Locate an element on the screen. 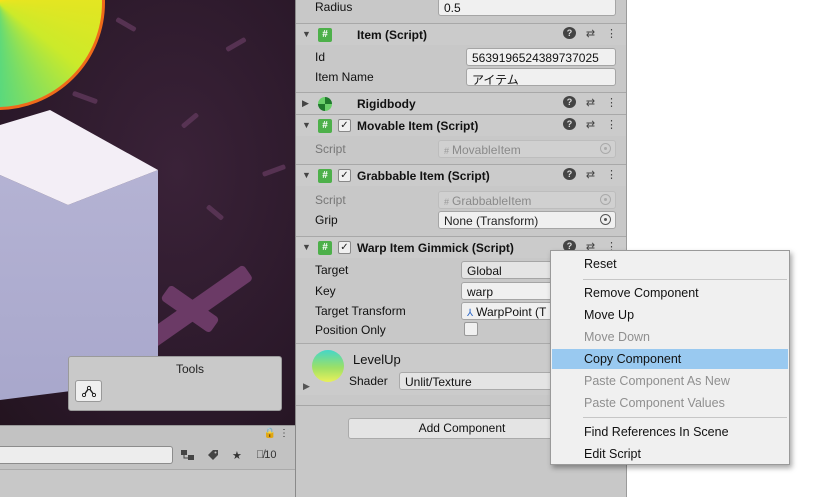 The height and width of the screenshot is (497, 814). hidden-count: 10 is located at coordinates (270, 455).